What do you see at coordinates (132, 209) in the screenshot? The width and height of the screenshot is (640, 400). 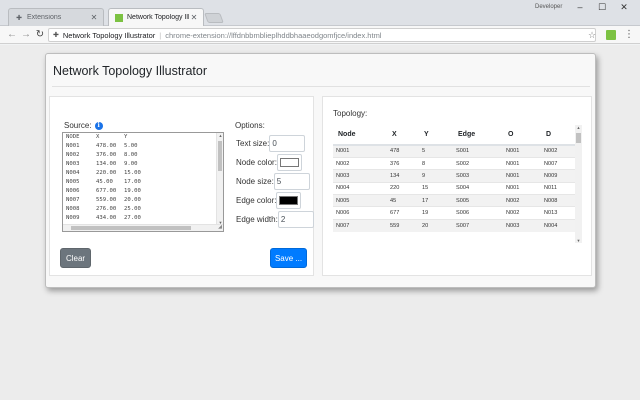 I see `source-cell: 25.00` at bounding box center [132, 209].